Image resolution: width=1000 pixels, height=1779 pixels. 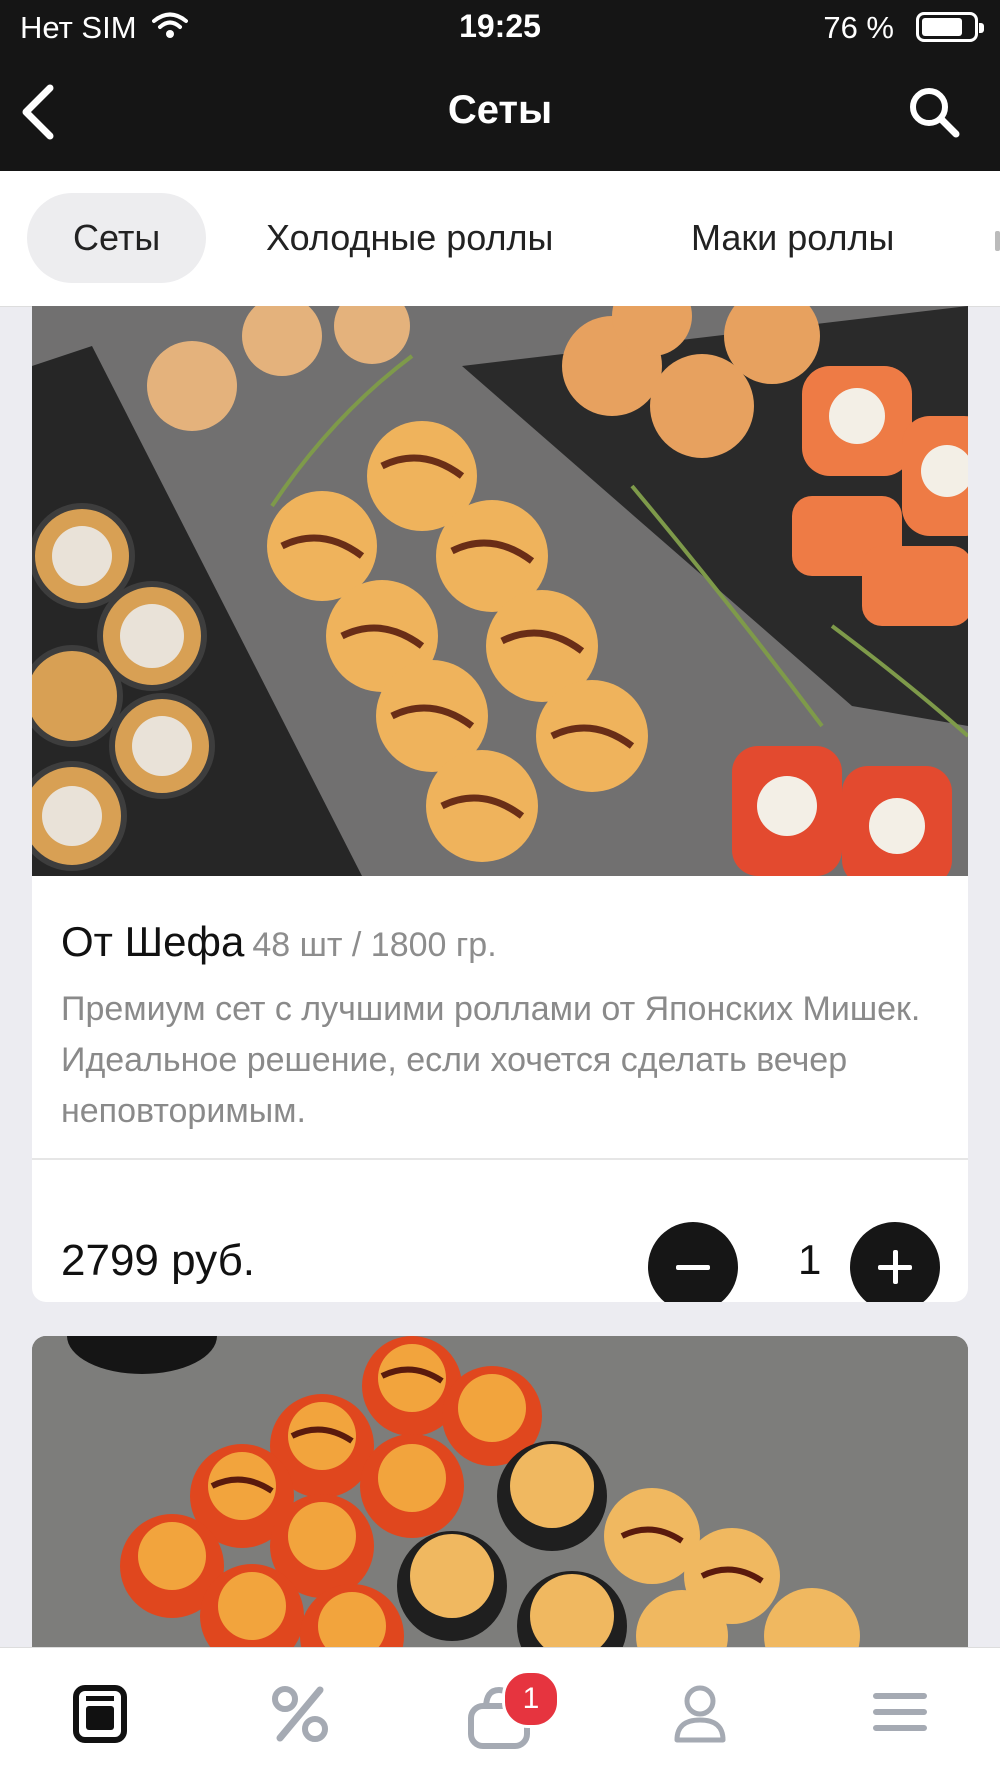 What do you see at coordinates (500, 85) in the screenshot?
I see `top-bar: Нет SIM 19:25 76 % Сеты` at bounding box center [500, 85].